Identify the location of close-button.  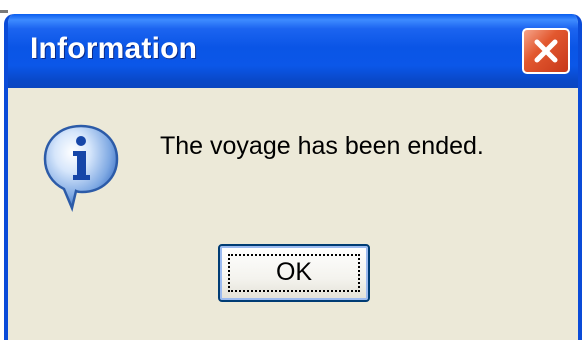
(546, 51).